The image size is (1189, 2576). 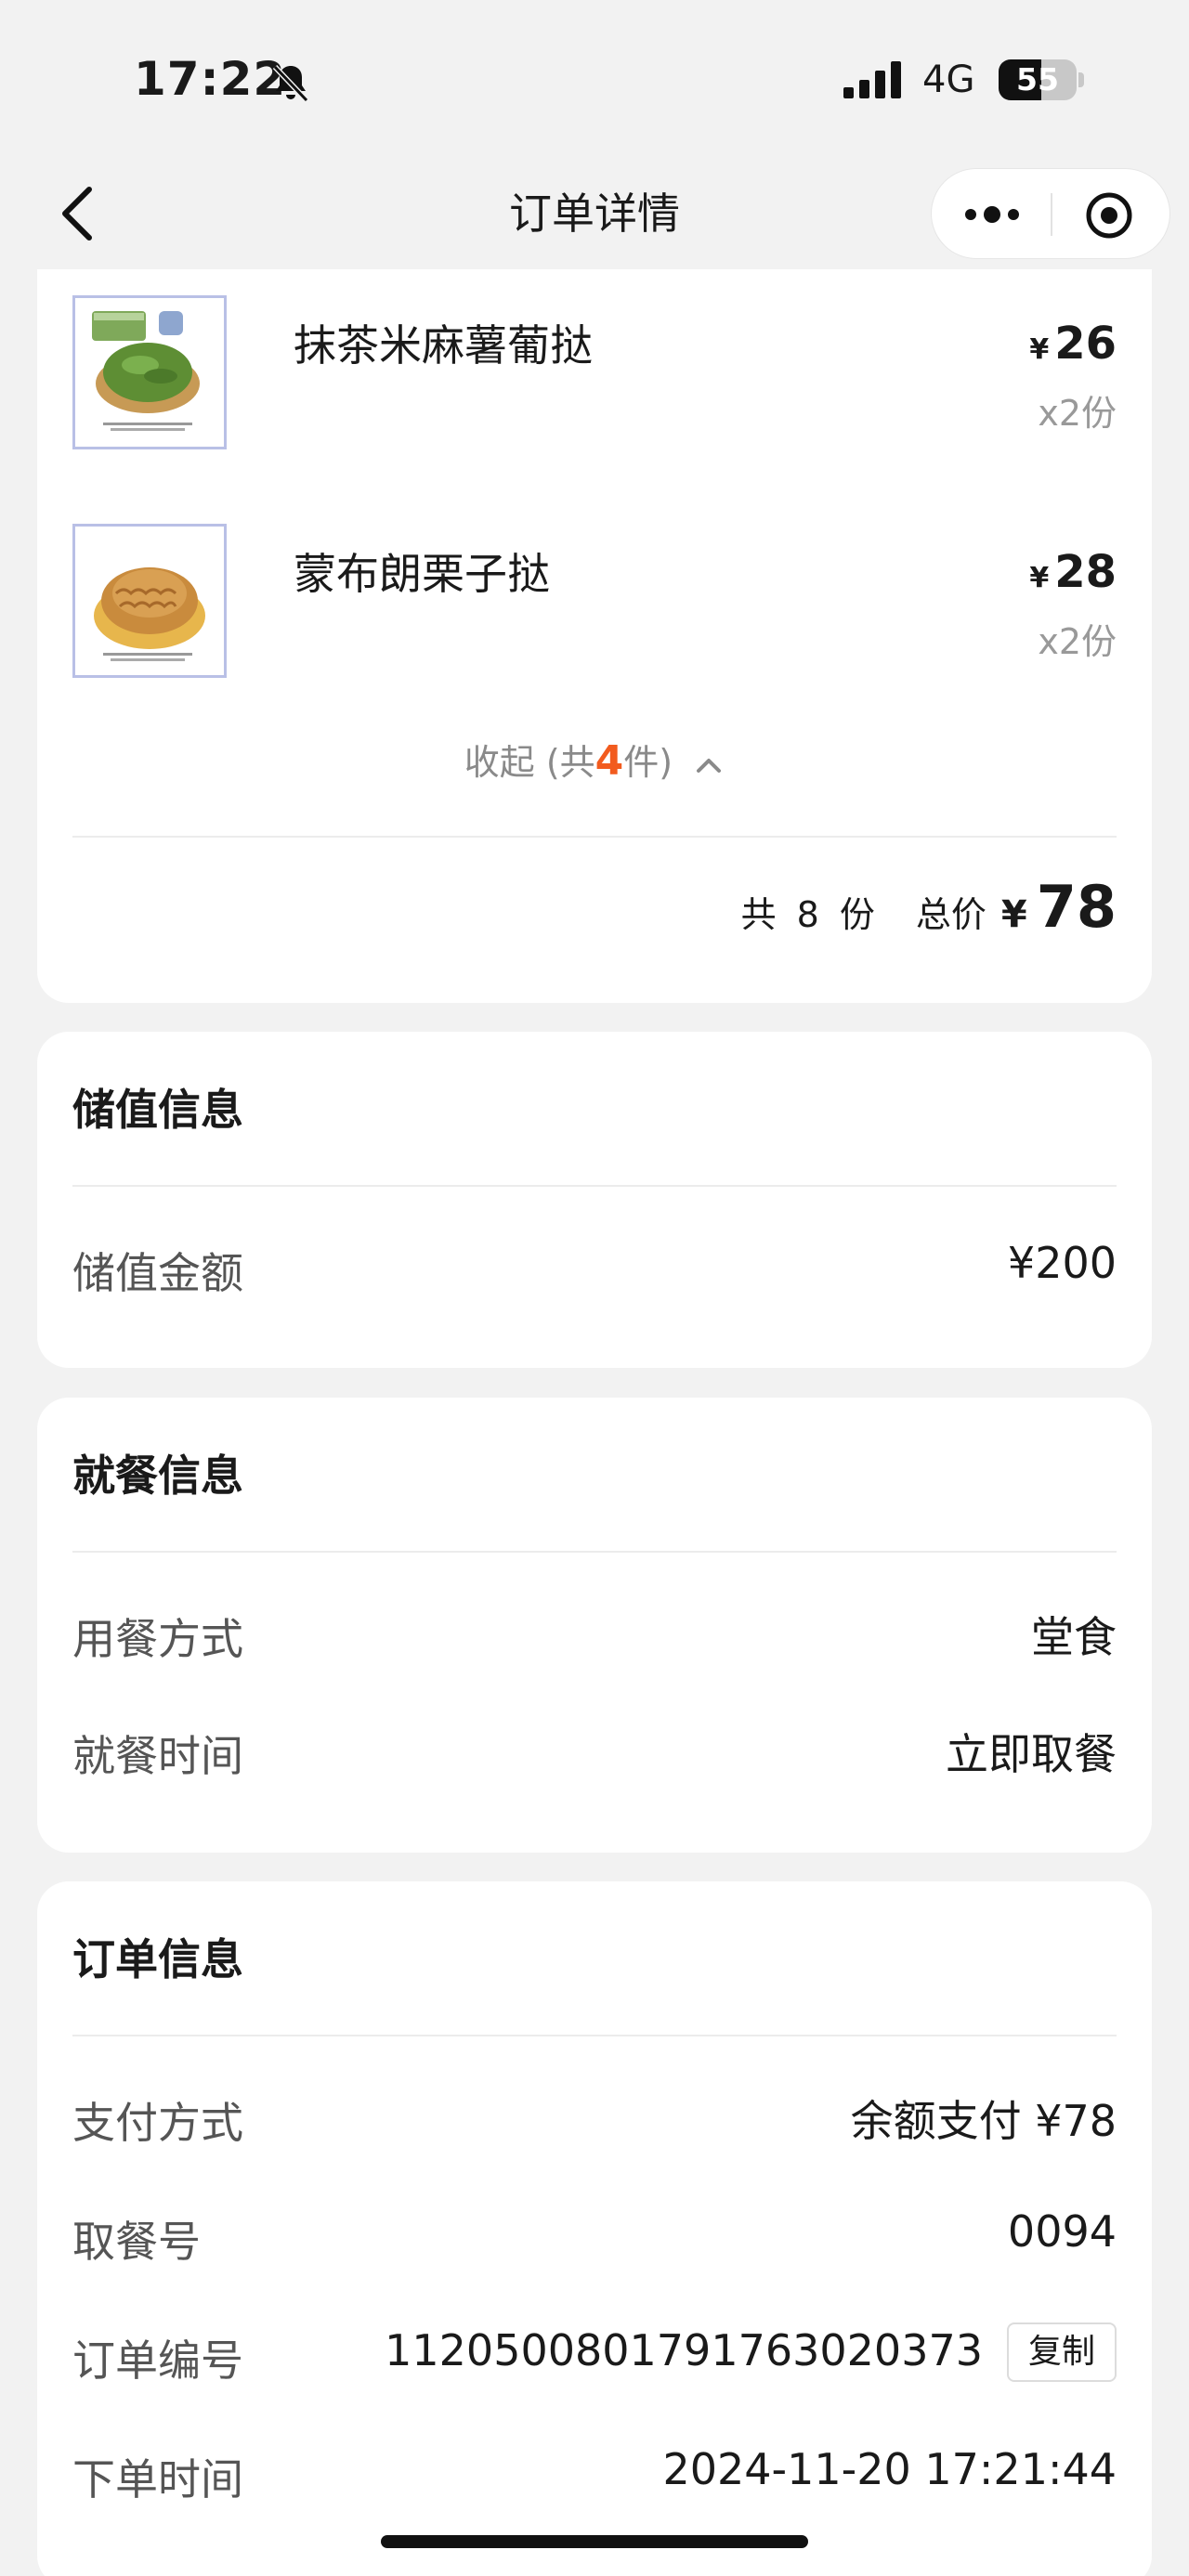 I want to click on section-title: 就餐信息, so click(x=157, y=1476).